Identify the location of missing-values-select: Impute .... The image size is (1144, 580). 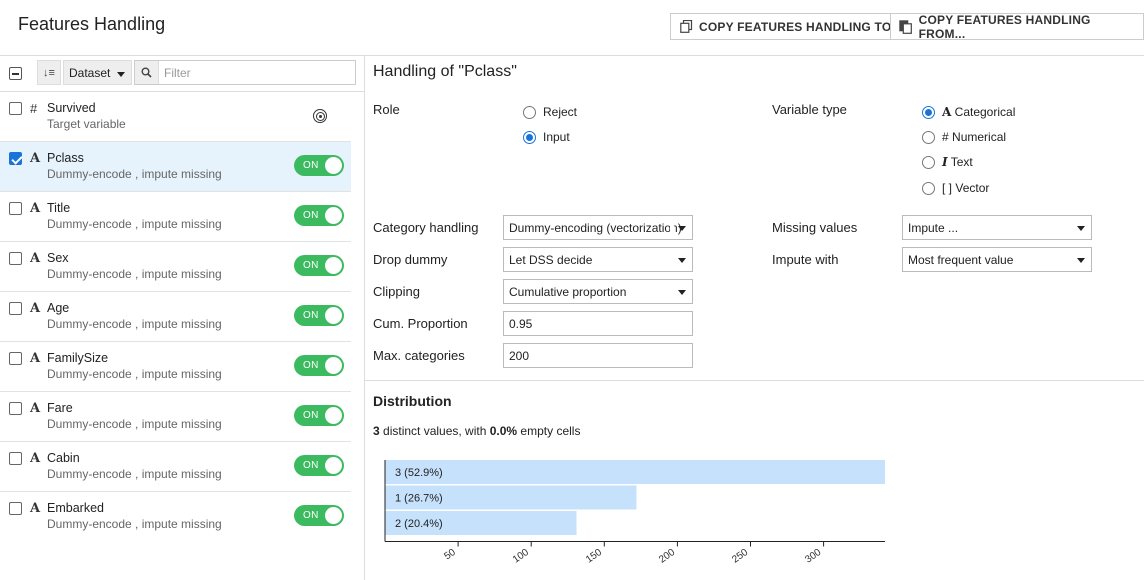
(997, 227).